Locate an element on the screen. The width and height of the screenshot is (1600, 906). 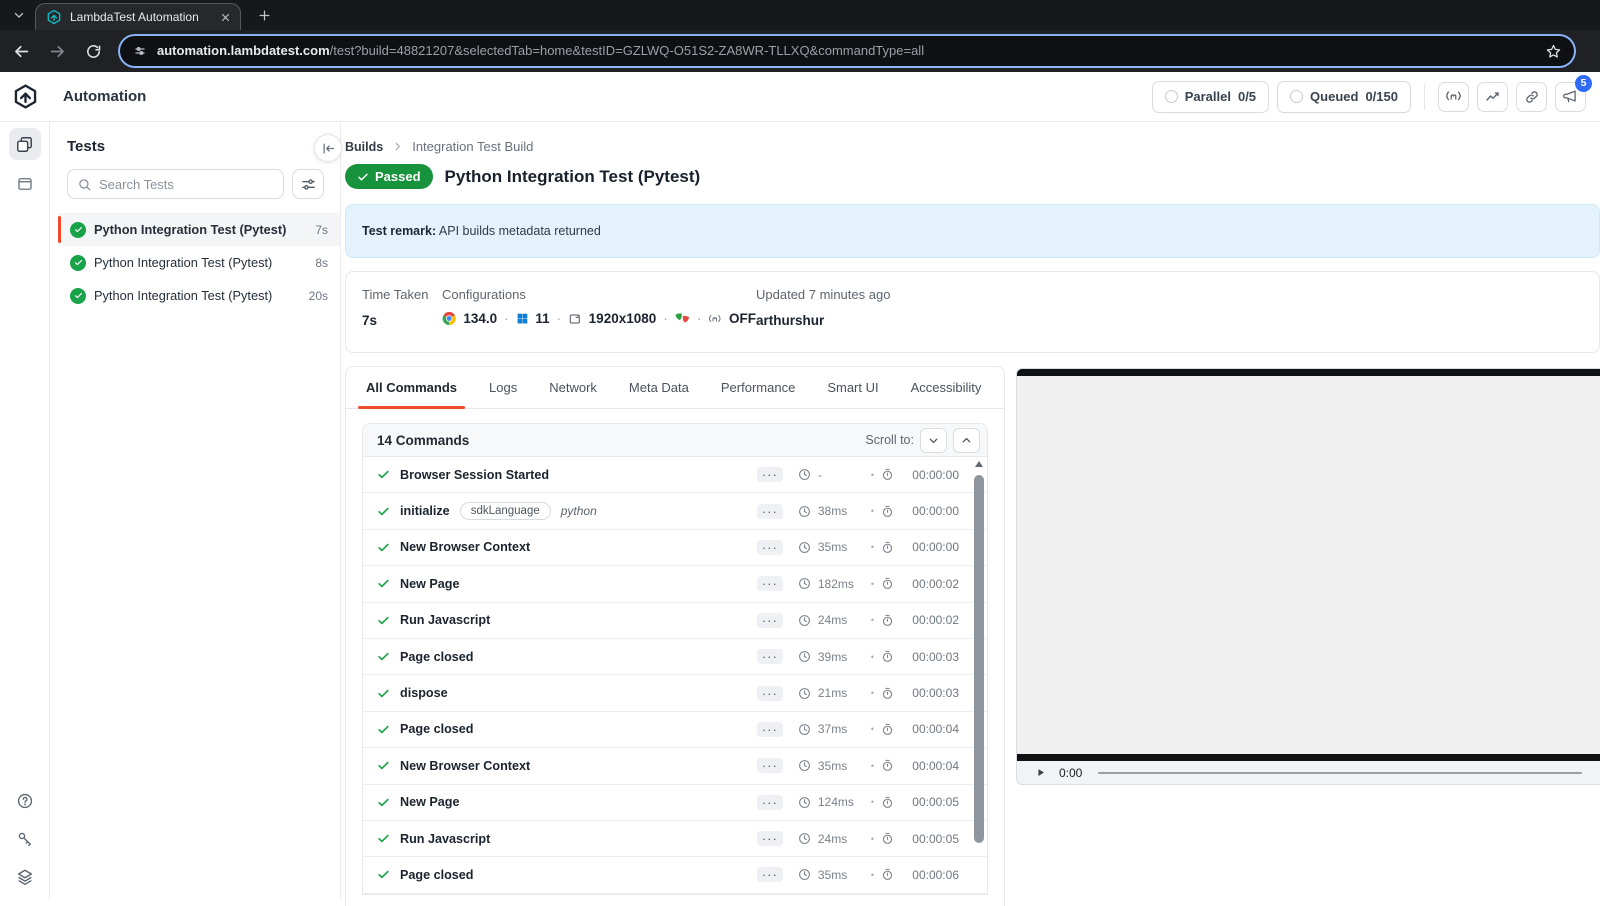
command-row: Run Javascript ··· 24ms • 00:00:02 is located at coordinates (675, 621).